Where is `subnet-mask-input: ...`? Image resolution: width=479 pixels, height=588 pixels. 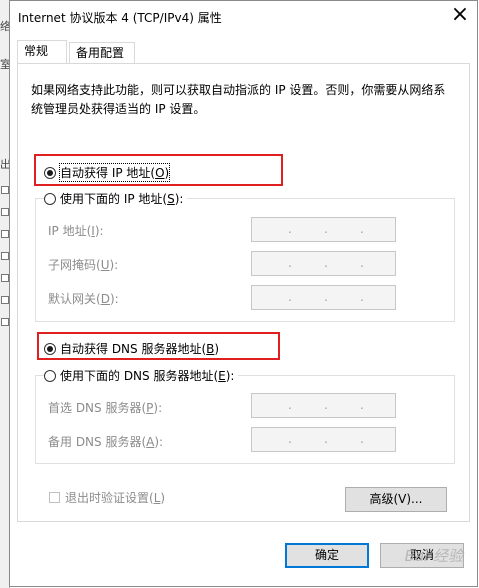 subnet-mask-input: ... is located at coordinates (323, 263).